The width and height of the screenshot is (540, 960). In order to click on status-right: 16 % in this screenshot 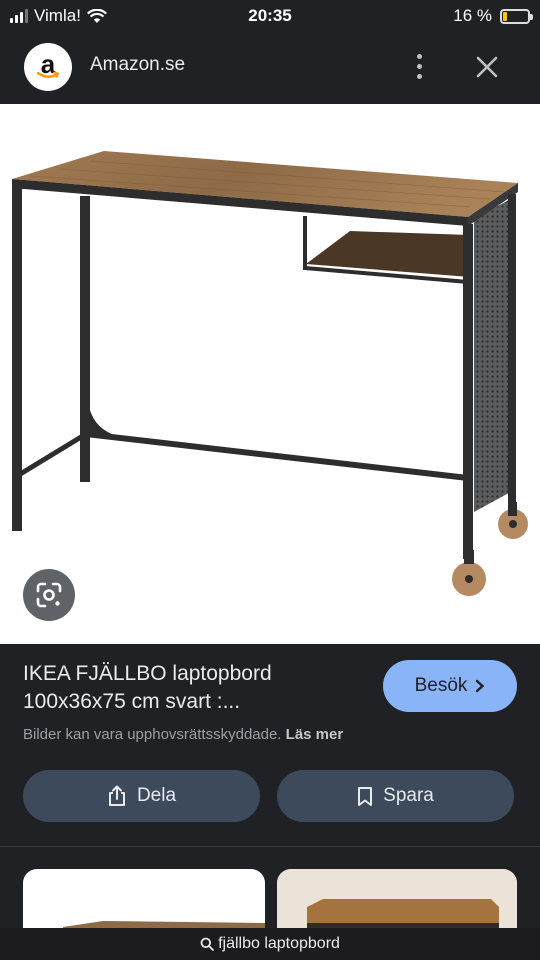, I will do `click(493, 16)`.